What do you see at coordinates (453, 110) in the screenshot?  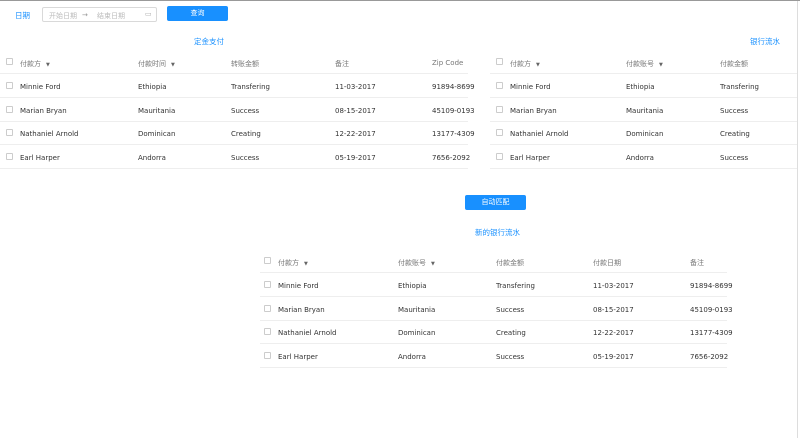 I see `table-cell: 45109-0193` at bounding box center [453, 110].